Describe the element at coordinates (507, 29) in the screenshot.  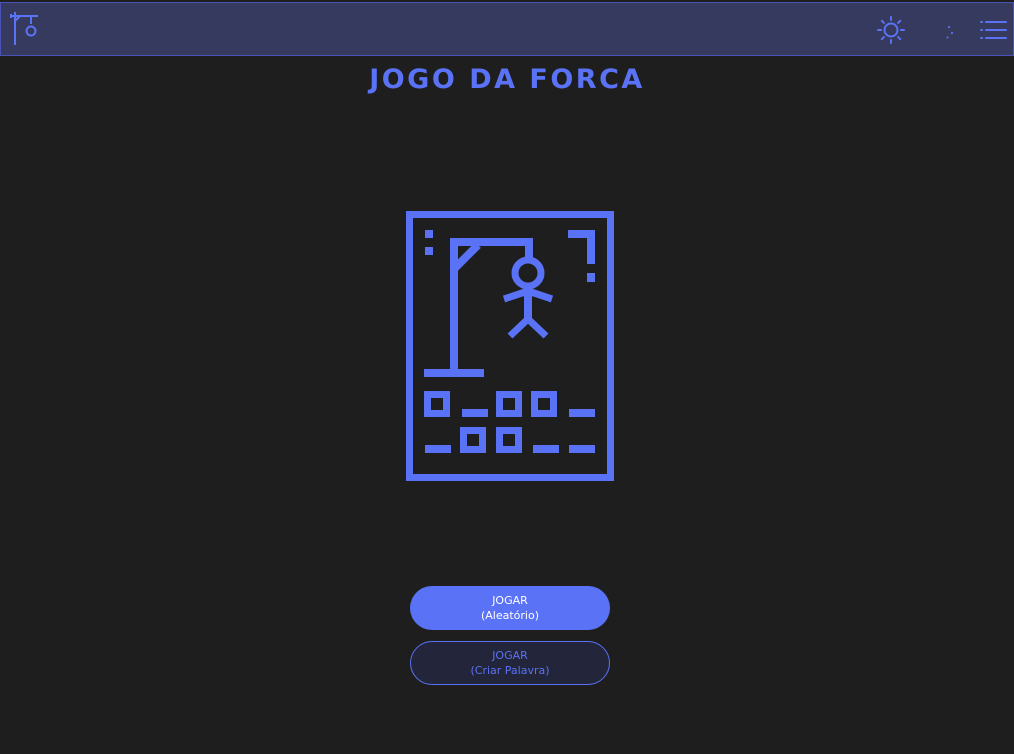
I see `navbar` at that location.